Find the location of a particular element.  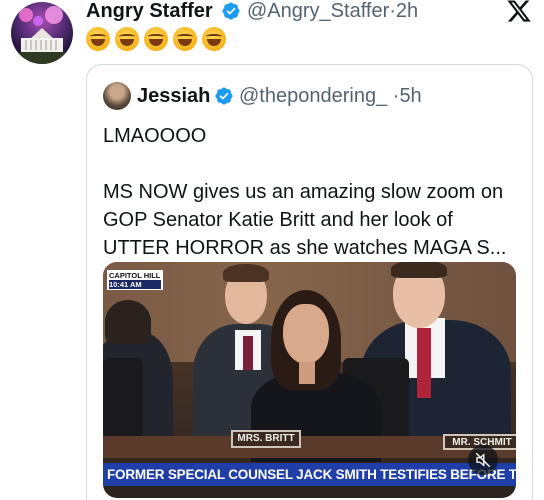

author-handle-line: @Angry_Staffer·2h is located at coordinates (332, 11).